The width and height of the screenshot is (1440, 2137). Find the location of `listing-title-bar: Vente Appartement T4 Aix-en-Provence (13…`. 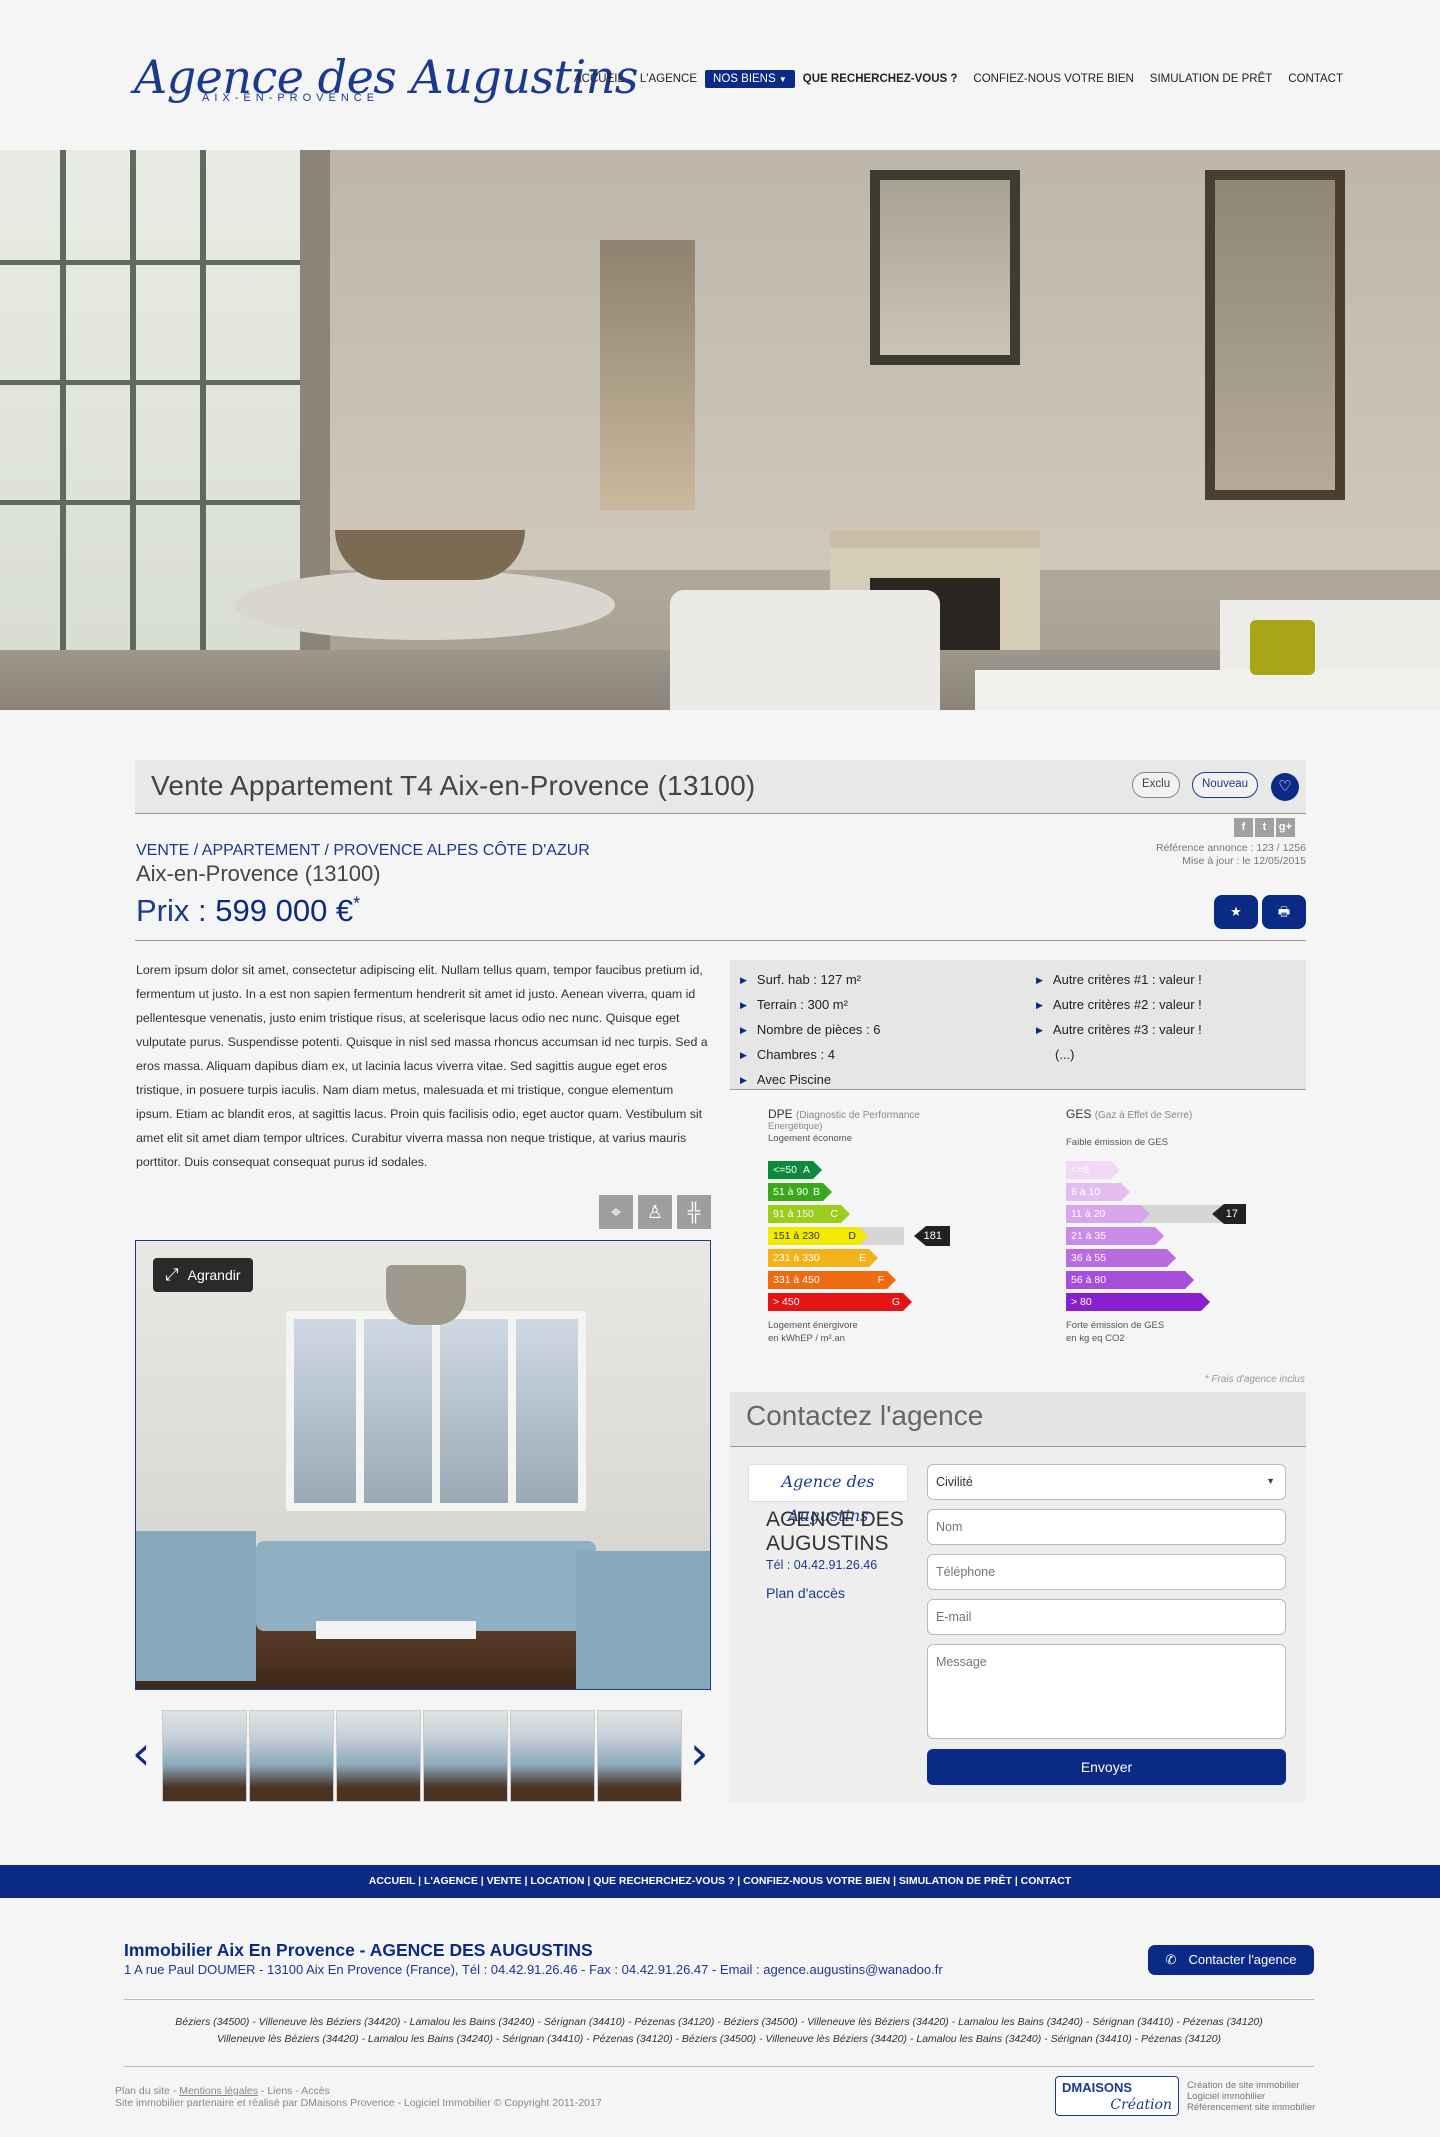

listing-title-bar: Vente Appartement T4 Aix-en-Provence (13… is located at coordinates (720, 787).